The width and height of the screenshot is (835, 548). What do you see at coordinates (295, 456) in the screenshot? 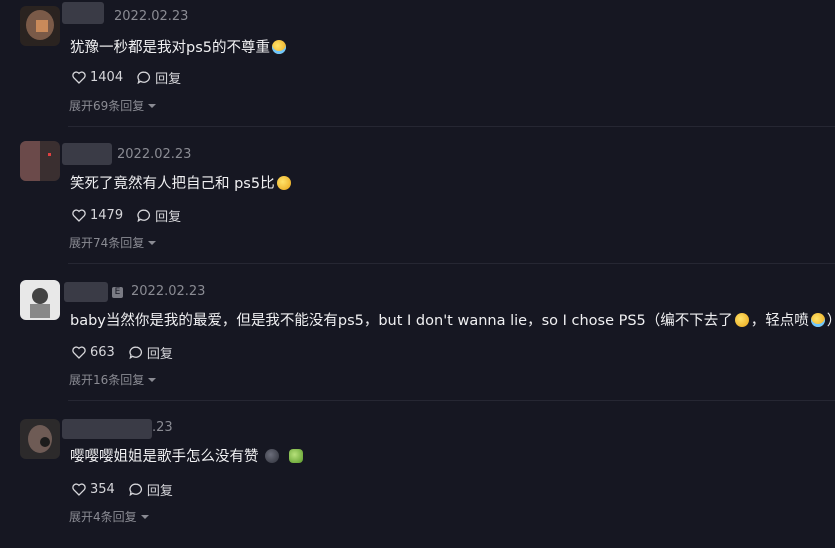
I see `green-face-emoji-icon` at bounding box center [295, 456].